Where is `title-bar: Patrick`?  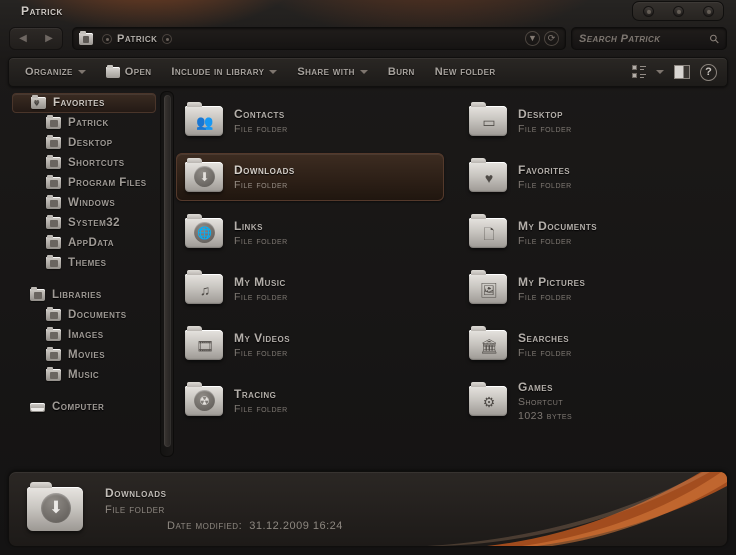 title-bar: Patrick is located at coordinates (368, 12).